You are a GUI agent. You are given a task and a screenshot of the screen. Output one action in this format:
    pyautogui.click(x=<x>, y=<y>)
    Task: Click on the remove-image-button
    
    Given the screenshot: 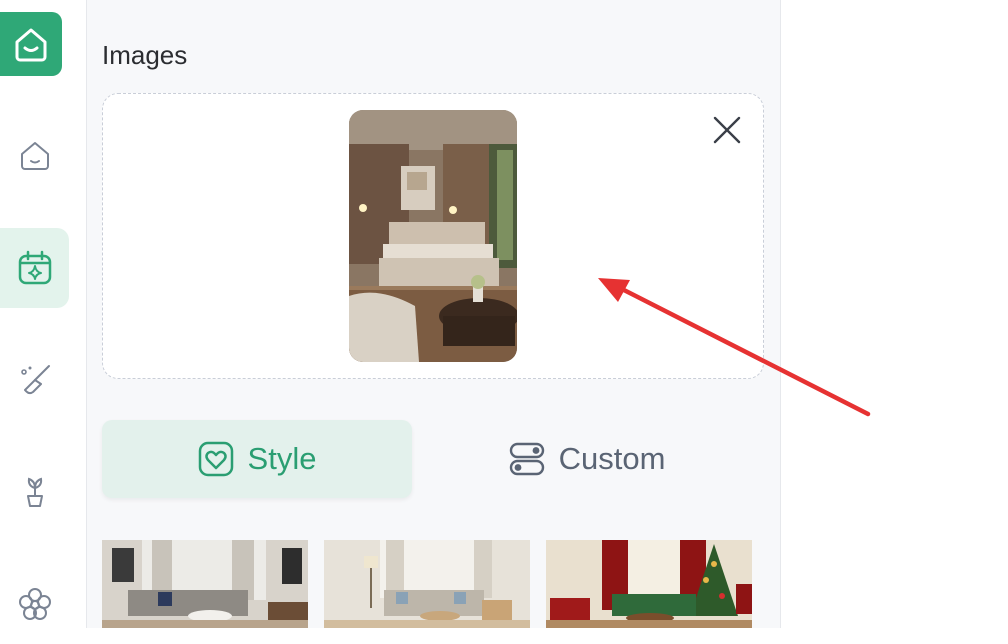 What is the action you would take?
    pyautogui.click(x=727, y=130)
    